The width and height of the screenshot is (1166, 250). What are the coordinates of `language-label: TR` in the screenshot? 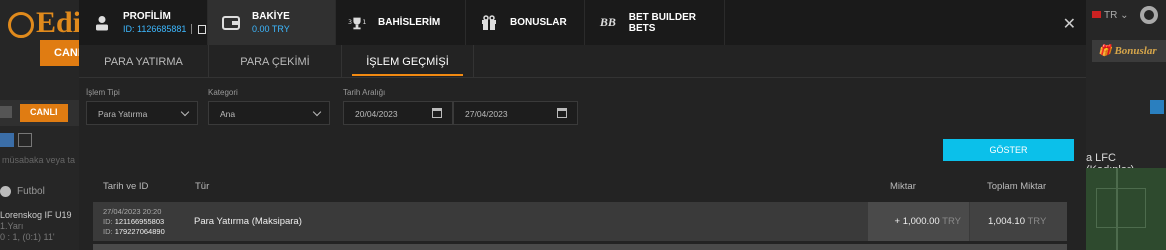 It's located at (1111, 15).